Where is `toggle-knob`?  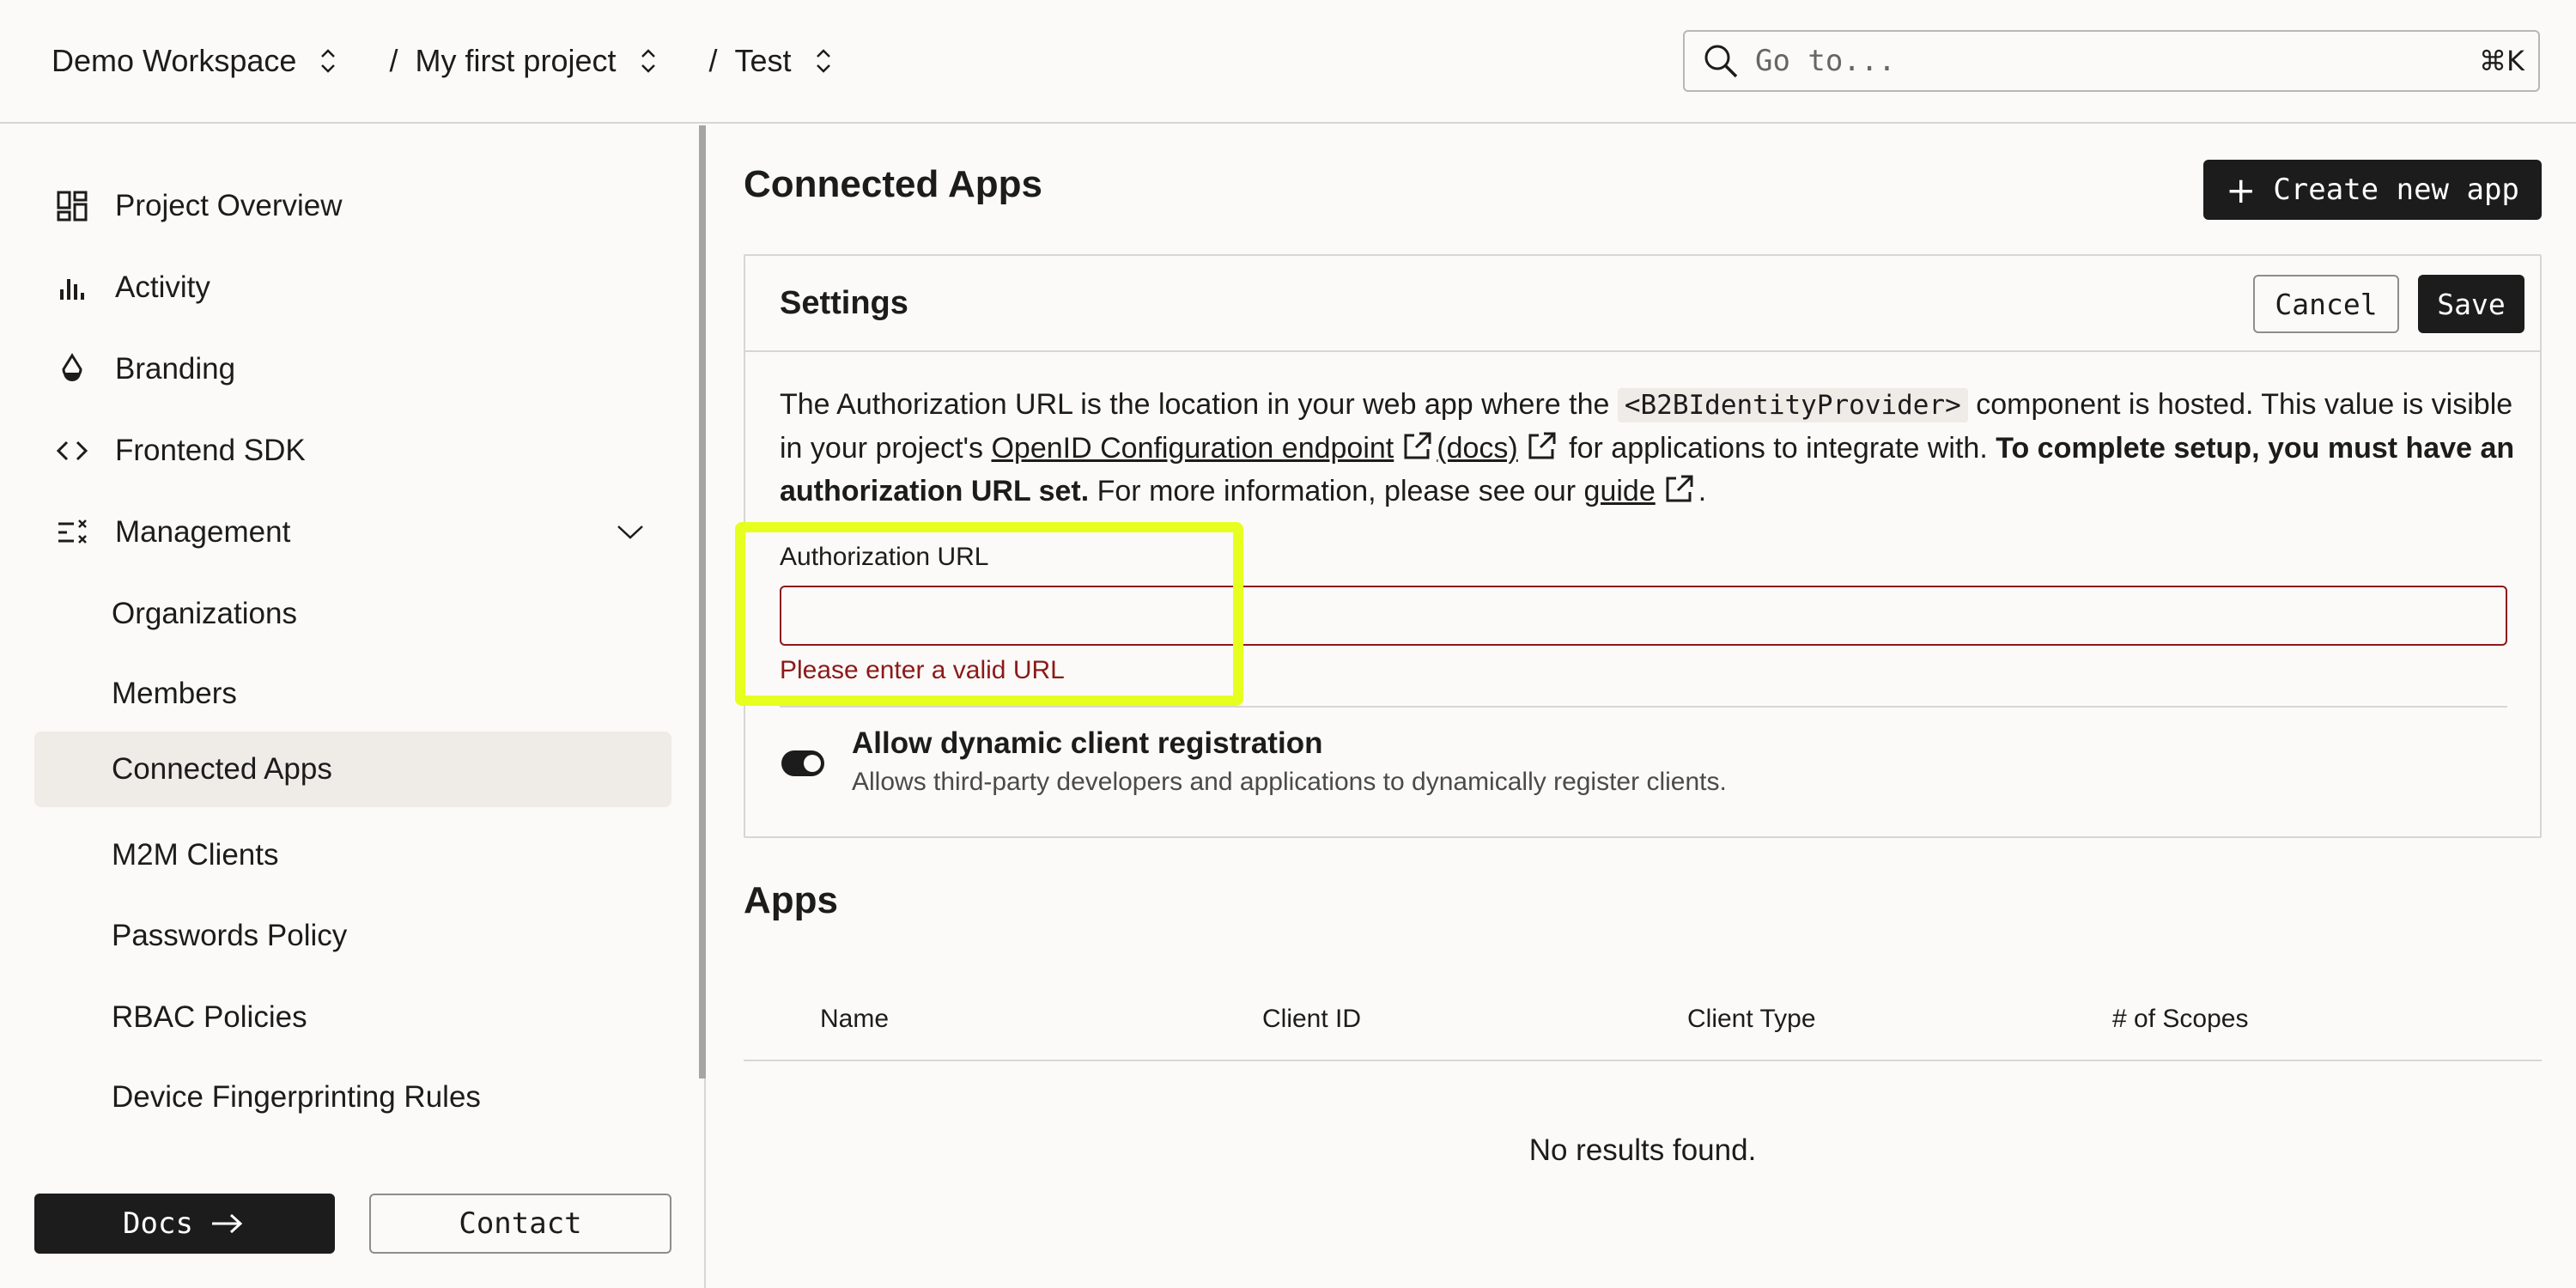 toggle-knob is located at coordinates (812, 764).